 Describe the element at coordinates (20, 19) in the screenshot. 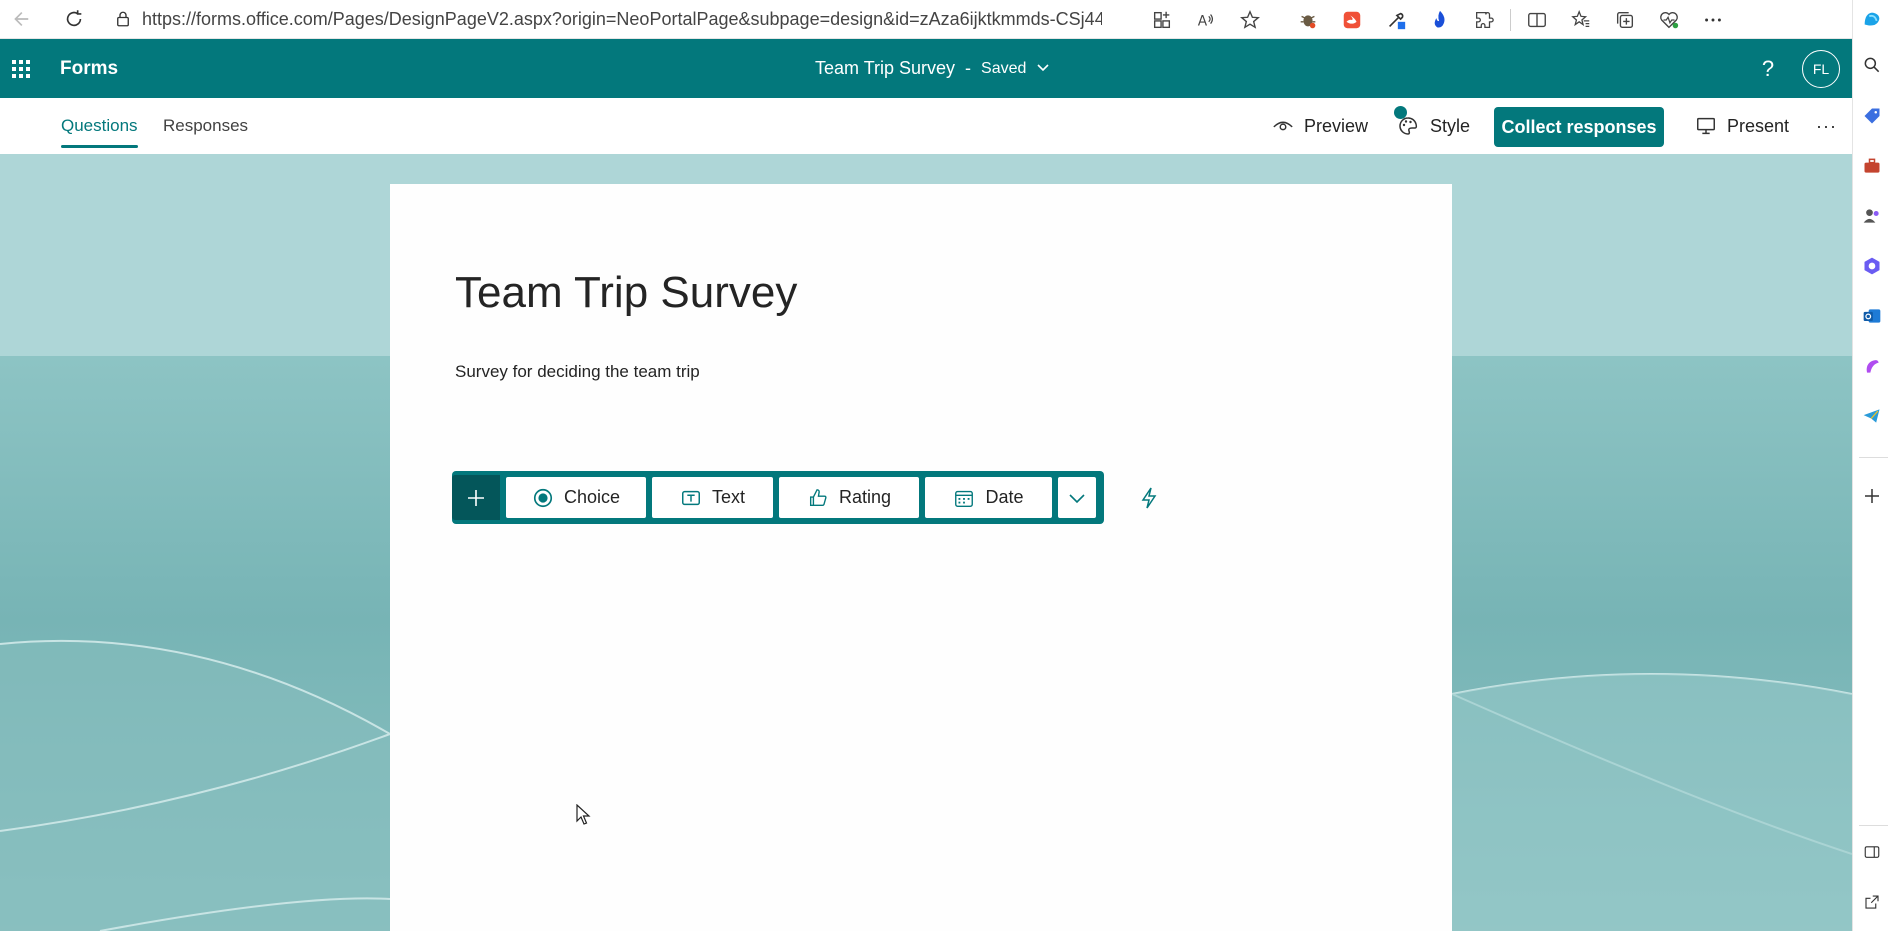

I see `back-icon` at that location.